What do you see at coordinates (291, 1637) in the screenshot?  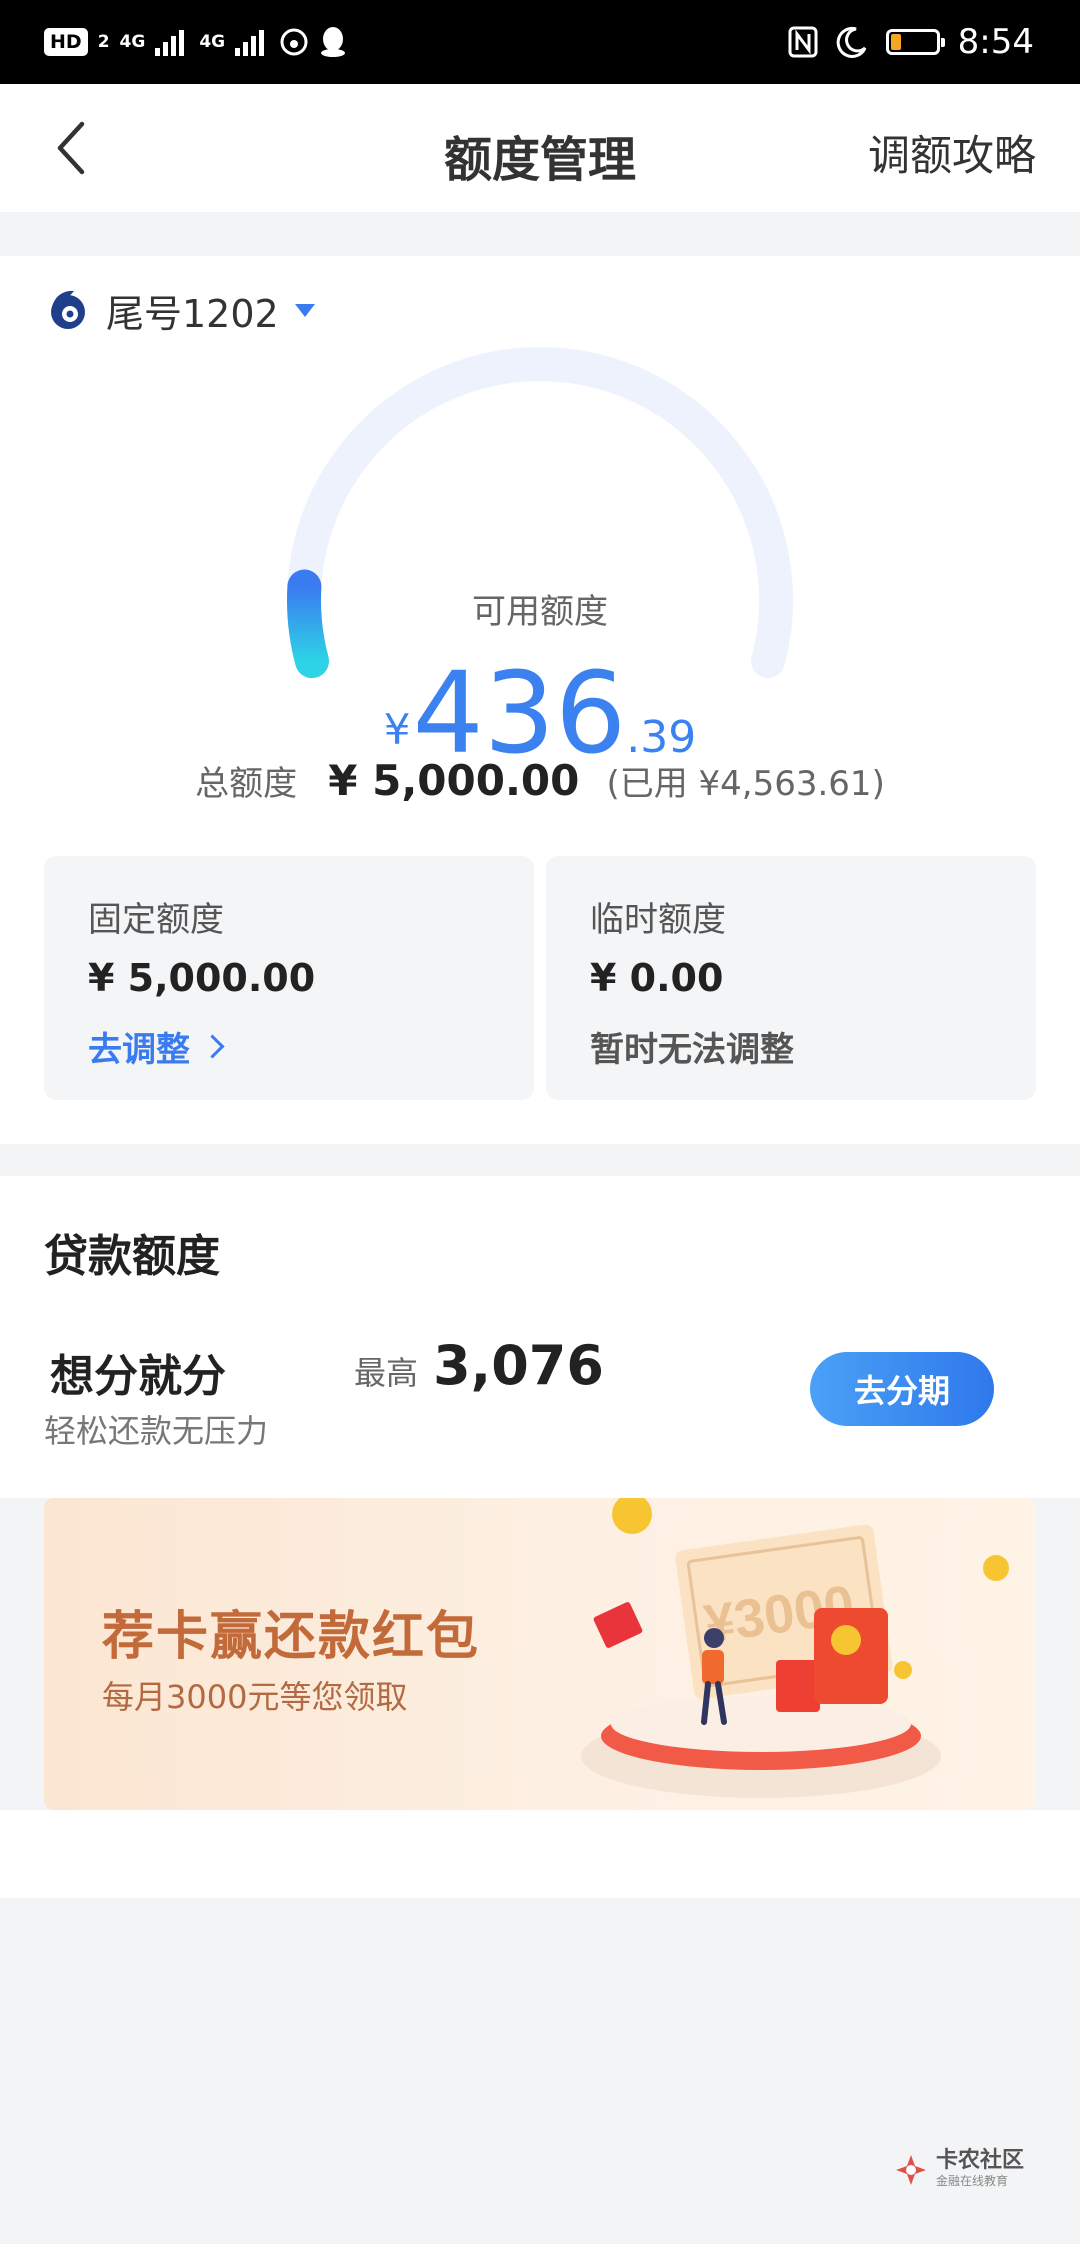 I see `banner-title: 荐卡赢还款红包` at bounding box center [291, 1637].